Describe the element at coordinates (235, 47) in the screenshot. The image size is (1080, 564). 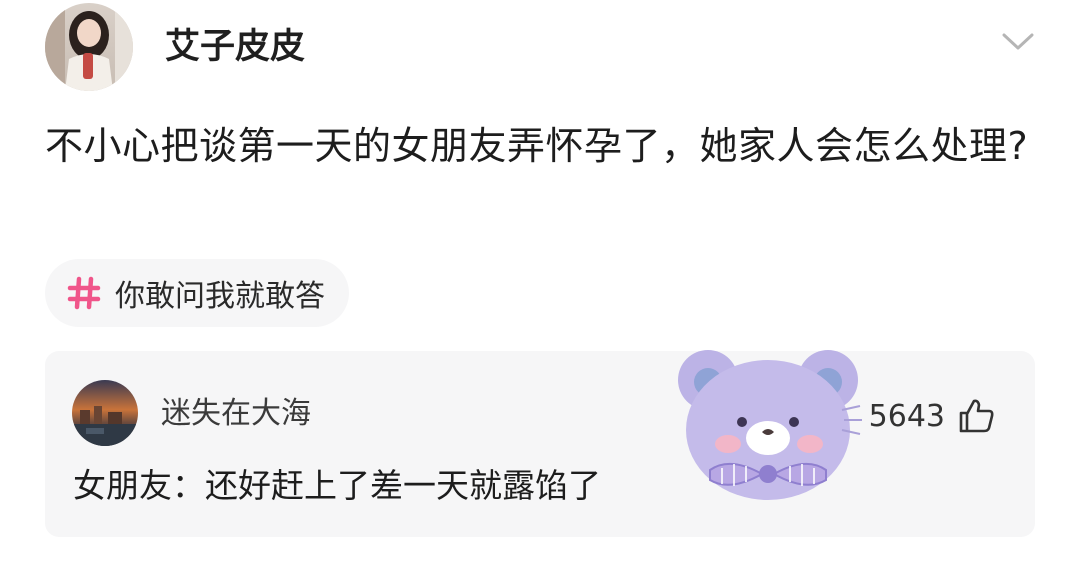
I see `author-name: 艾子皮皮` at that location.